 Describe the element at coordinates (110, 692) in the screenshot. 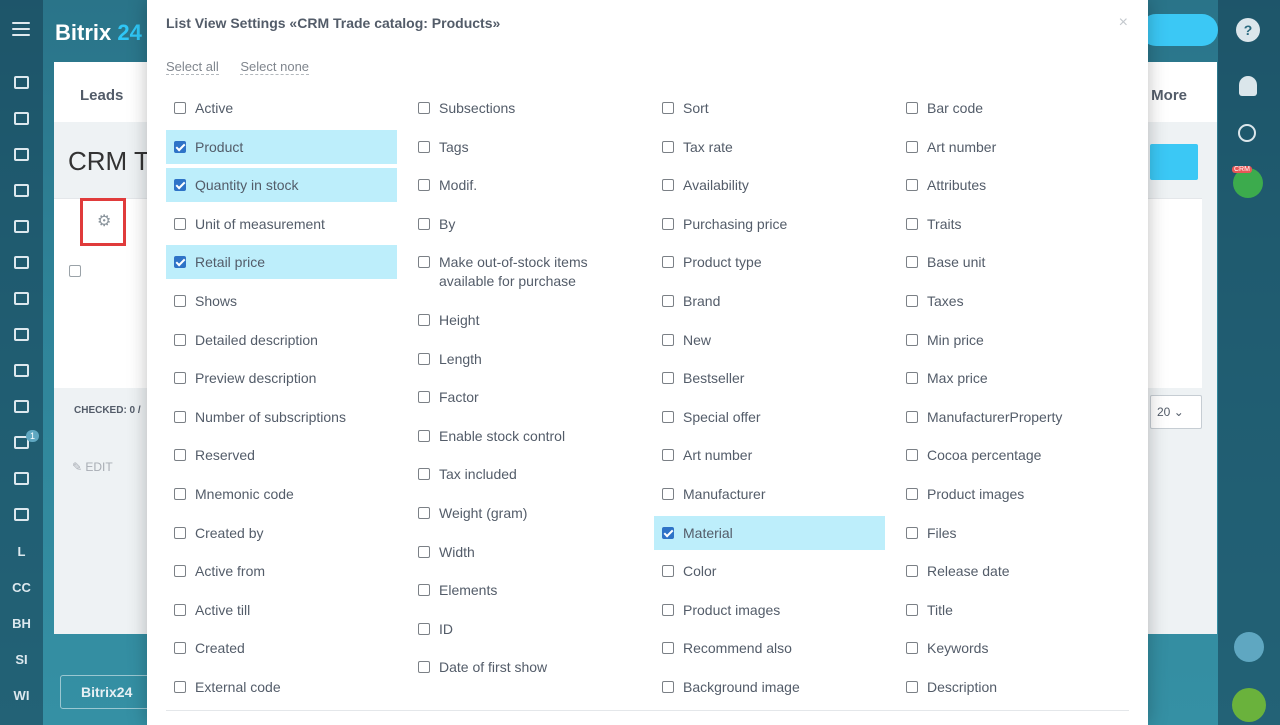

I see `bottom-tab: Bitrix24` at that location.